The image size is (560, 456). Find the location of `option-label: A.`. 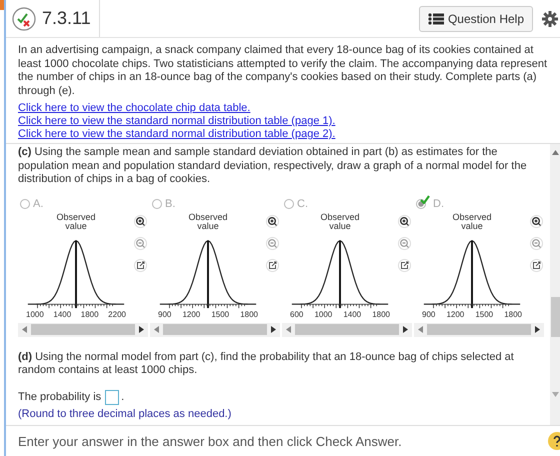

option-label: A. is located at coordinates (38, 204).